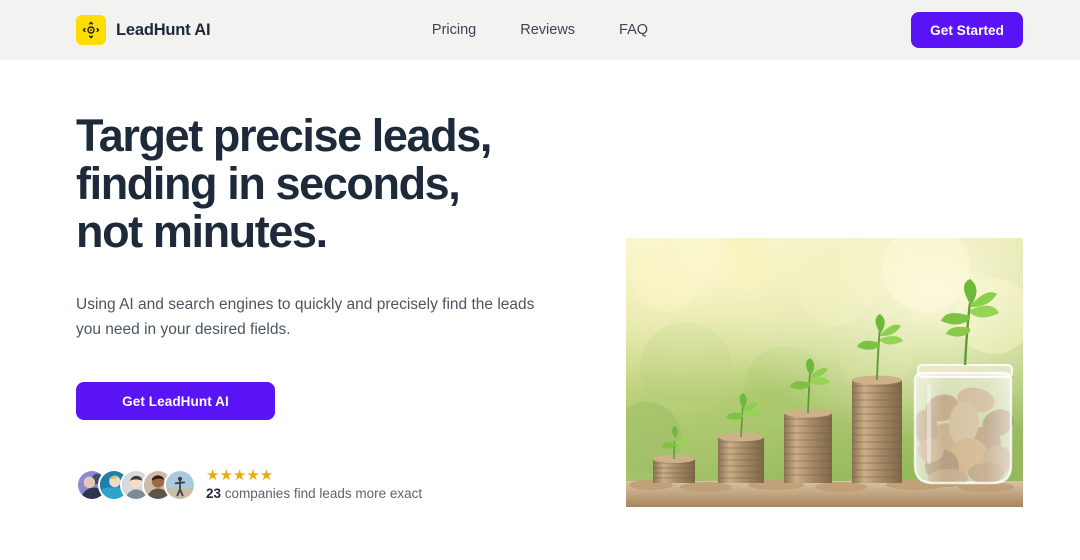 This screenshot has width=1080, height=560. I want to click on brand-name: LeadHunt AI, so click(163, 29).